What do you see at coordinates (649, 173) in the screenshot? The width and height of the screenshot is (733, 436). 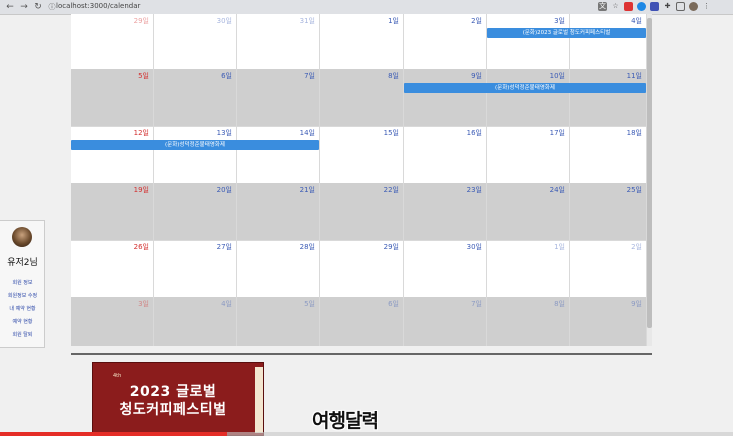 I see `scrollbar-thumb` at bounding box center [649, 173].